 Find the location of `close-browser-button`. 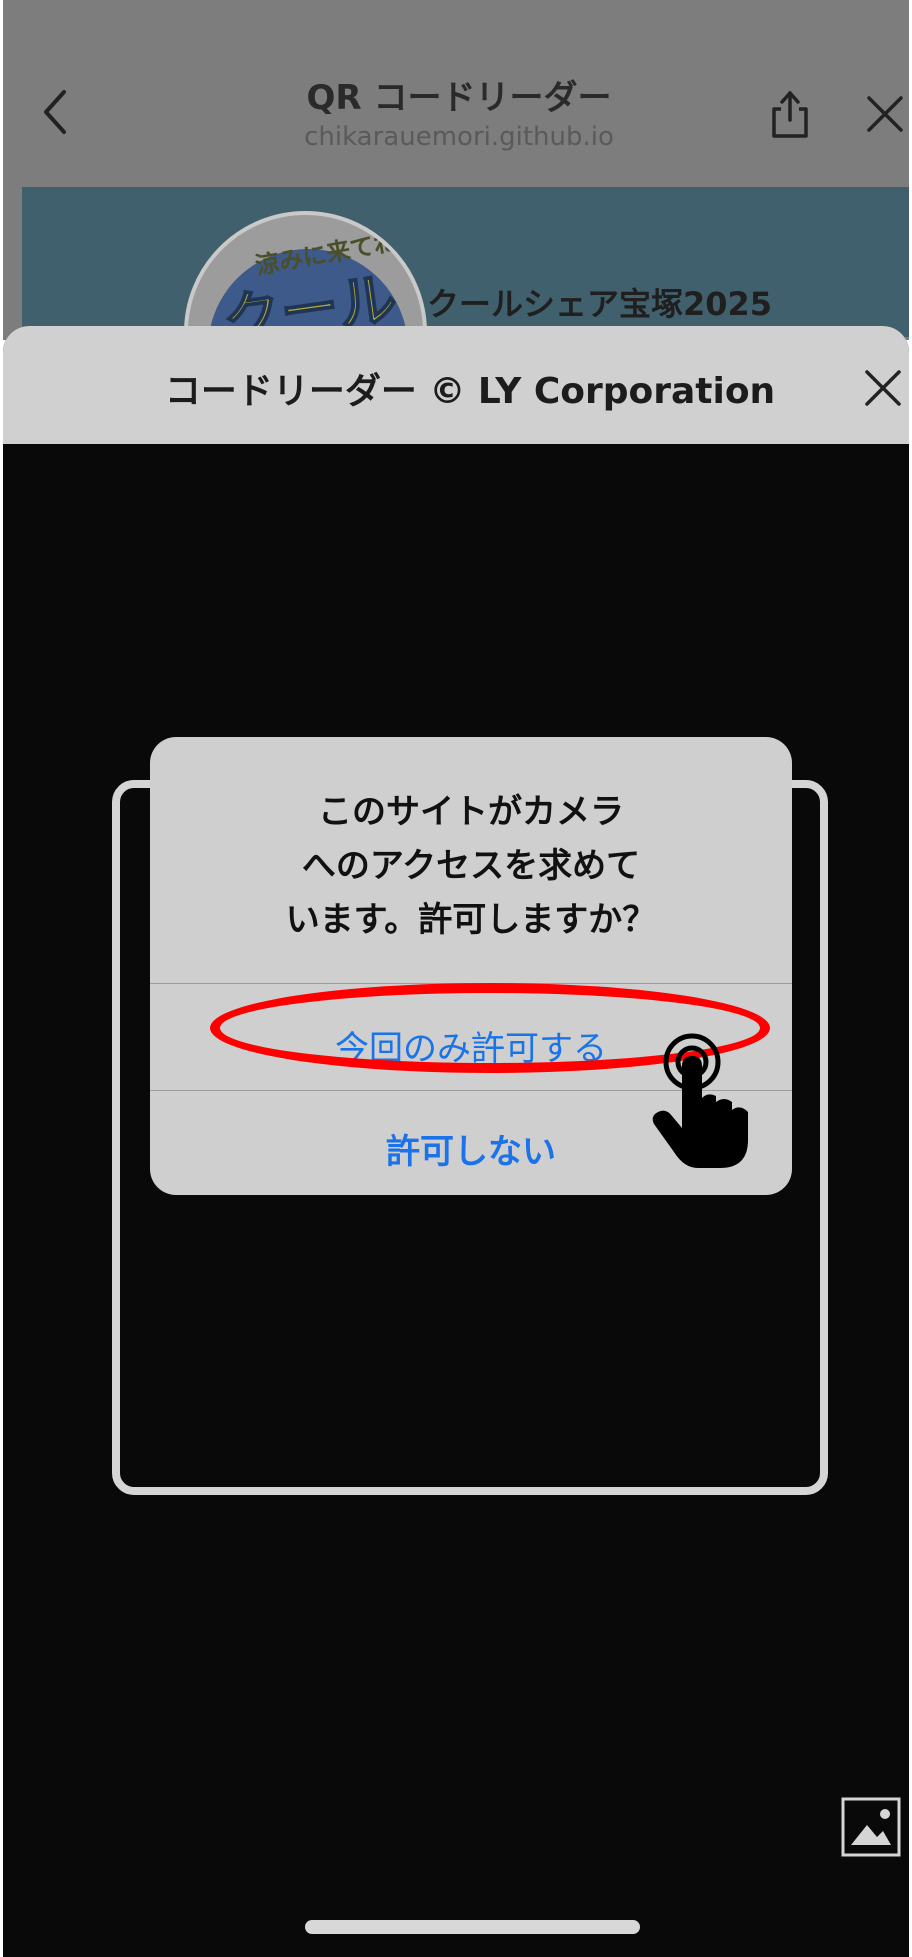

close-browser-button is located at coordinates (885, 114).